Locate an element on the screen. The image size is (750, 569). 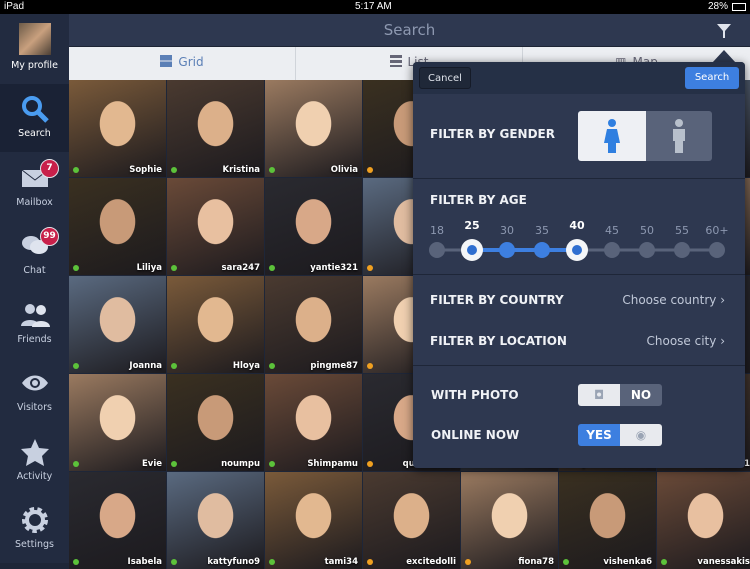
profile-name: Joanna is located at coordinates (145, 366).